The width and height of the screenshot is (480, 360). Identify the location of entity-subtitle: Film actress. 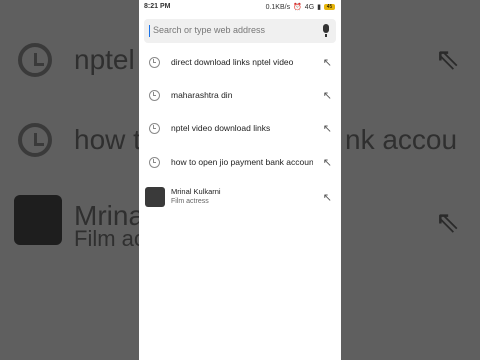
(190, 201).